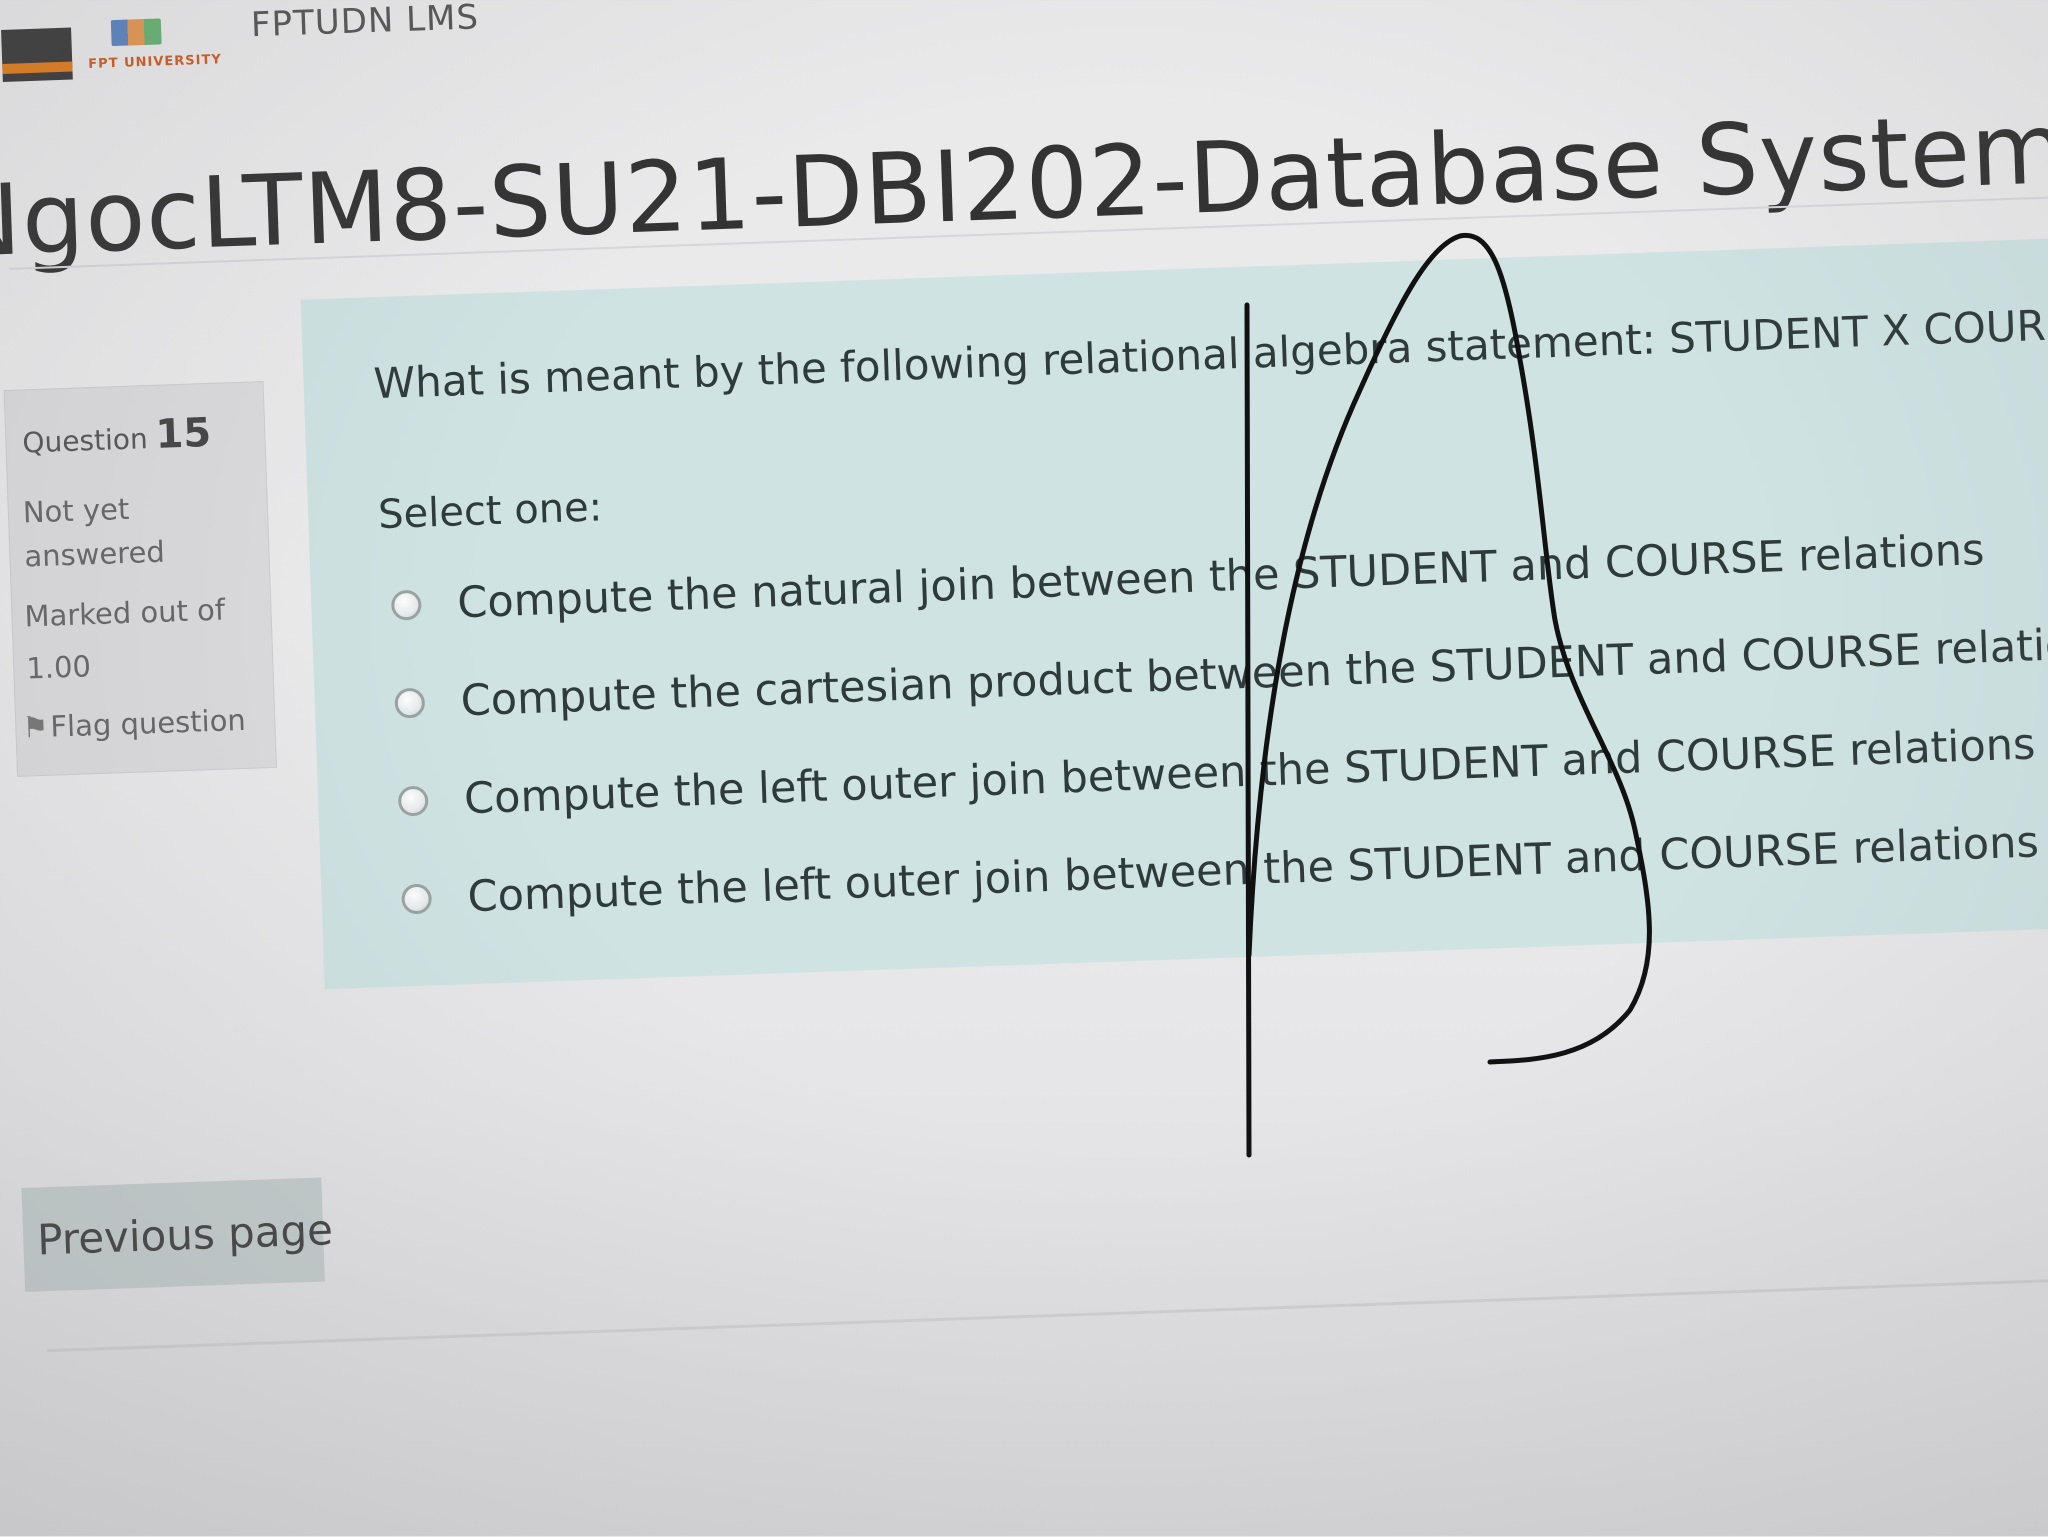 The image size is (2048, 1537). Describe the element at coordinates (35, 727) in the screenshot. I see `flag-icon: ⚑` at that location.